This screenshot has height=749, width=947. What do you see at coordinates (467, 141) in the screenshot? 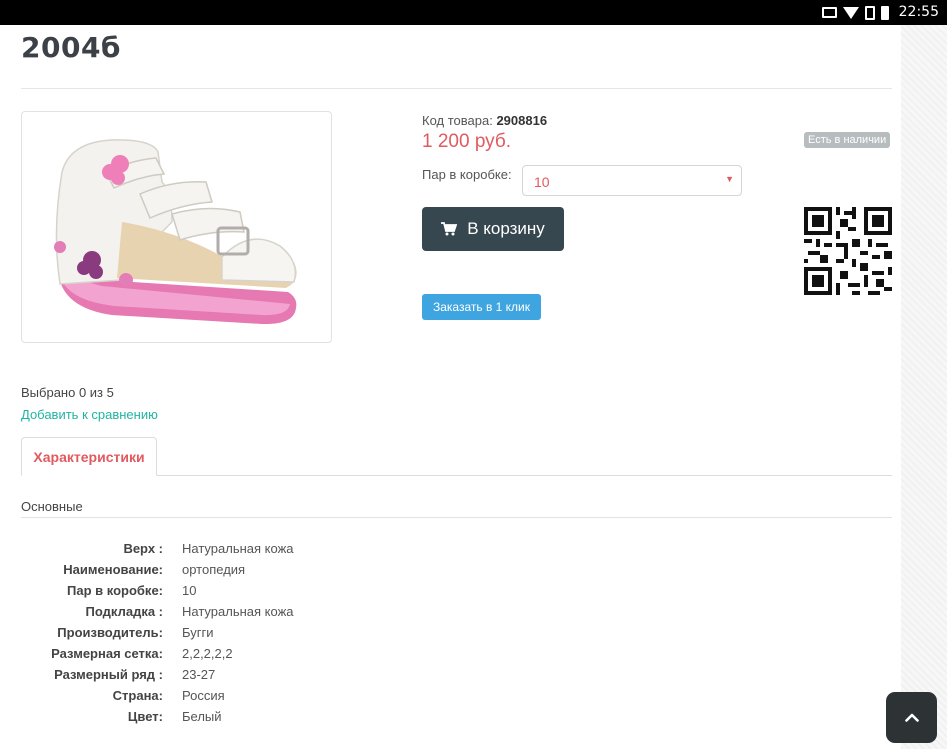
I see `product-price: 1 200 руб.` at bounding box center [467, 141].